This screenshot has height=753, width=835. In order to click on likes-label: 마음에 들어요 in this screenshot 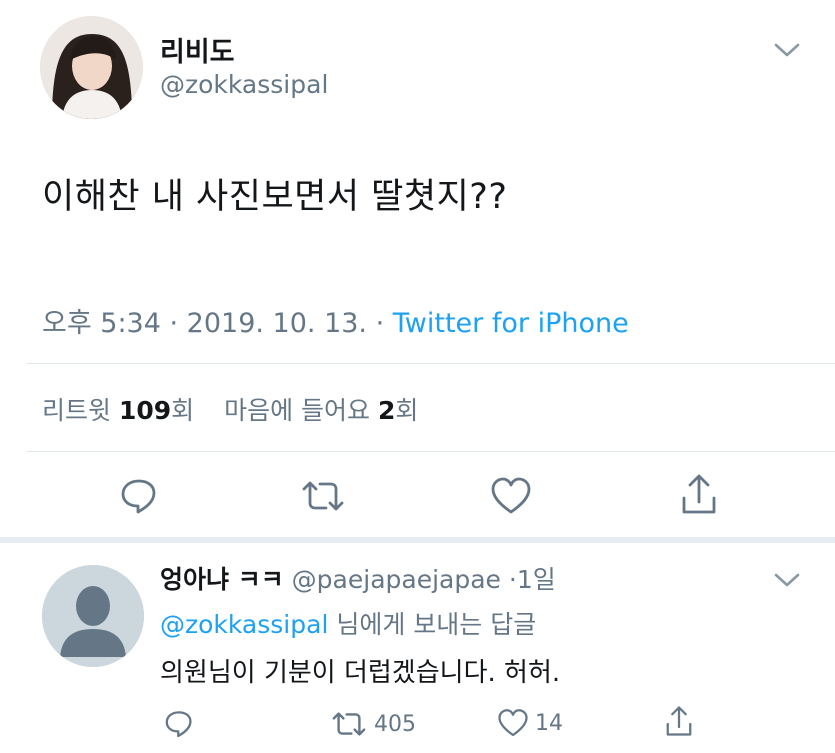, I will do `click(297, 410)`.